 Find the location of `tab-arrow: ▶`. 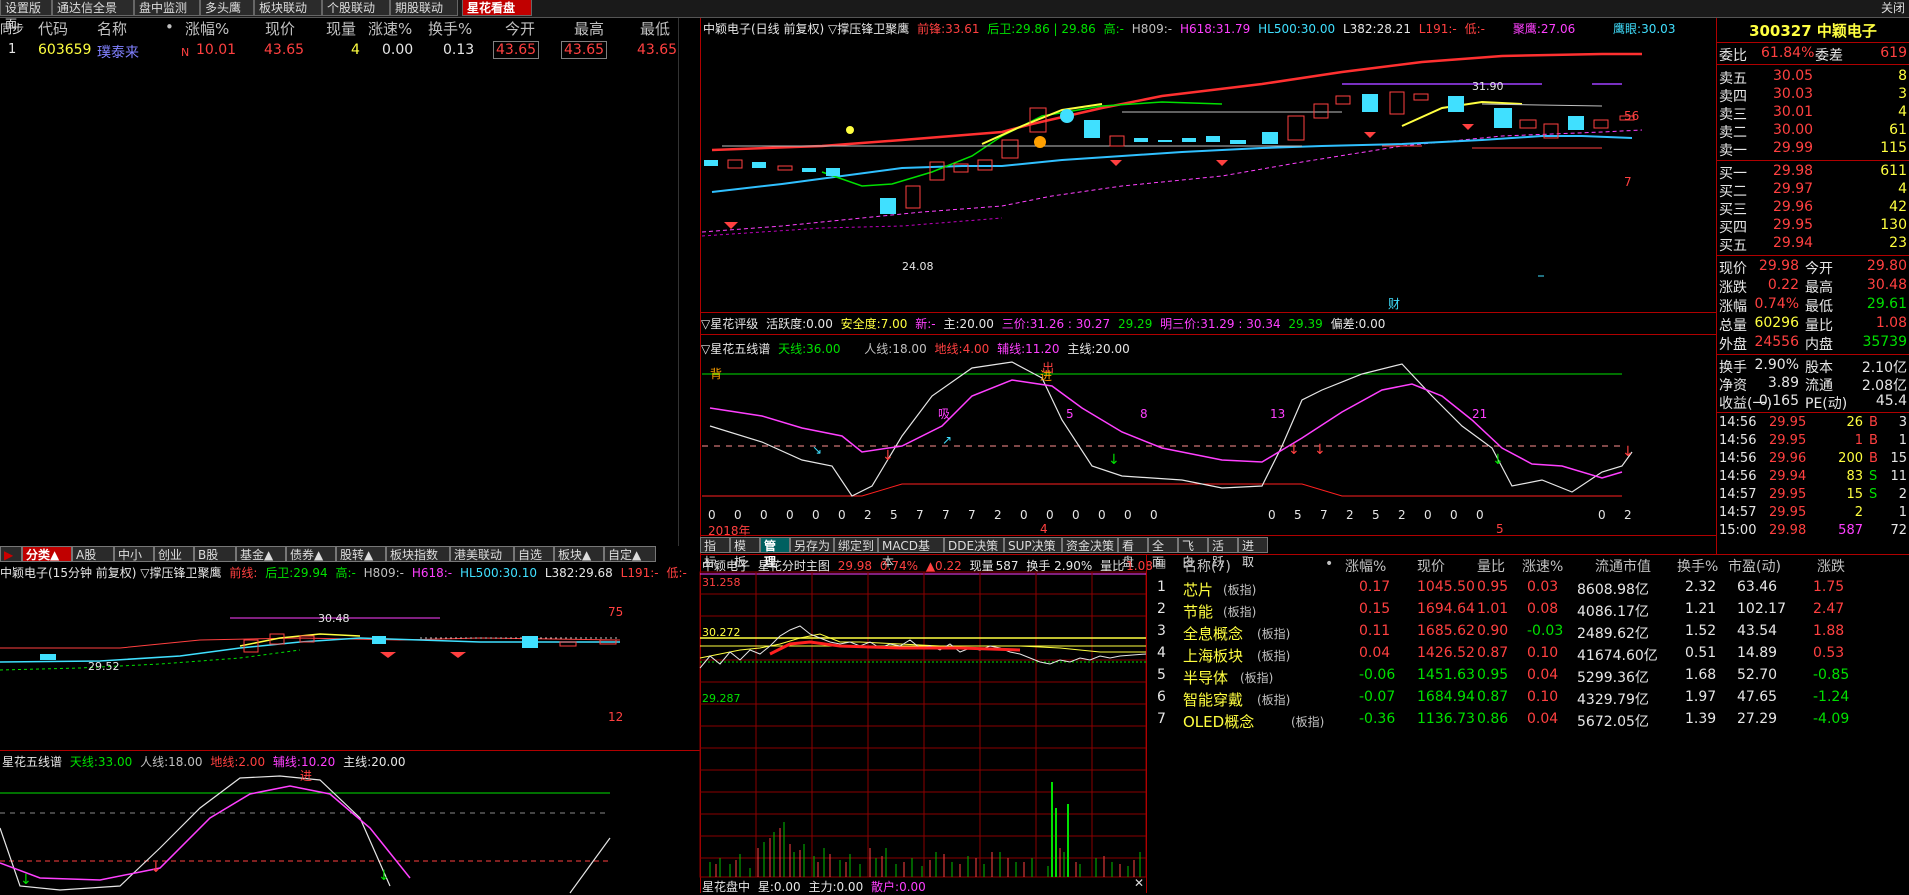

tab-arrow: ▶ is located at coordinates (11, 554).